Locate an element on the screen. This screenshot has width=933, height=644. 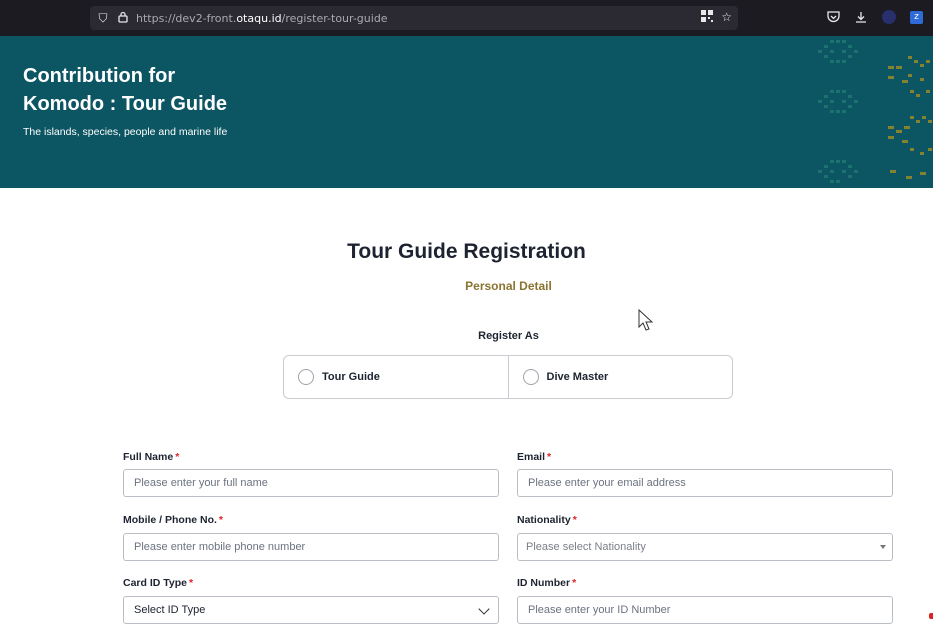
chevron-down-icon is located at coordinates (484, 609).